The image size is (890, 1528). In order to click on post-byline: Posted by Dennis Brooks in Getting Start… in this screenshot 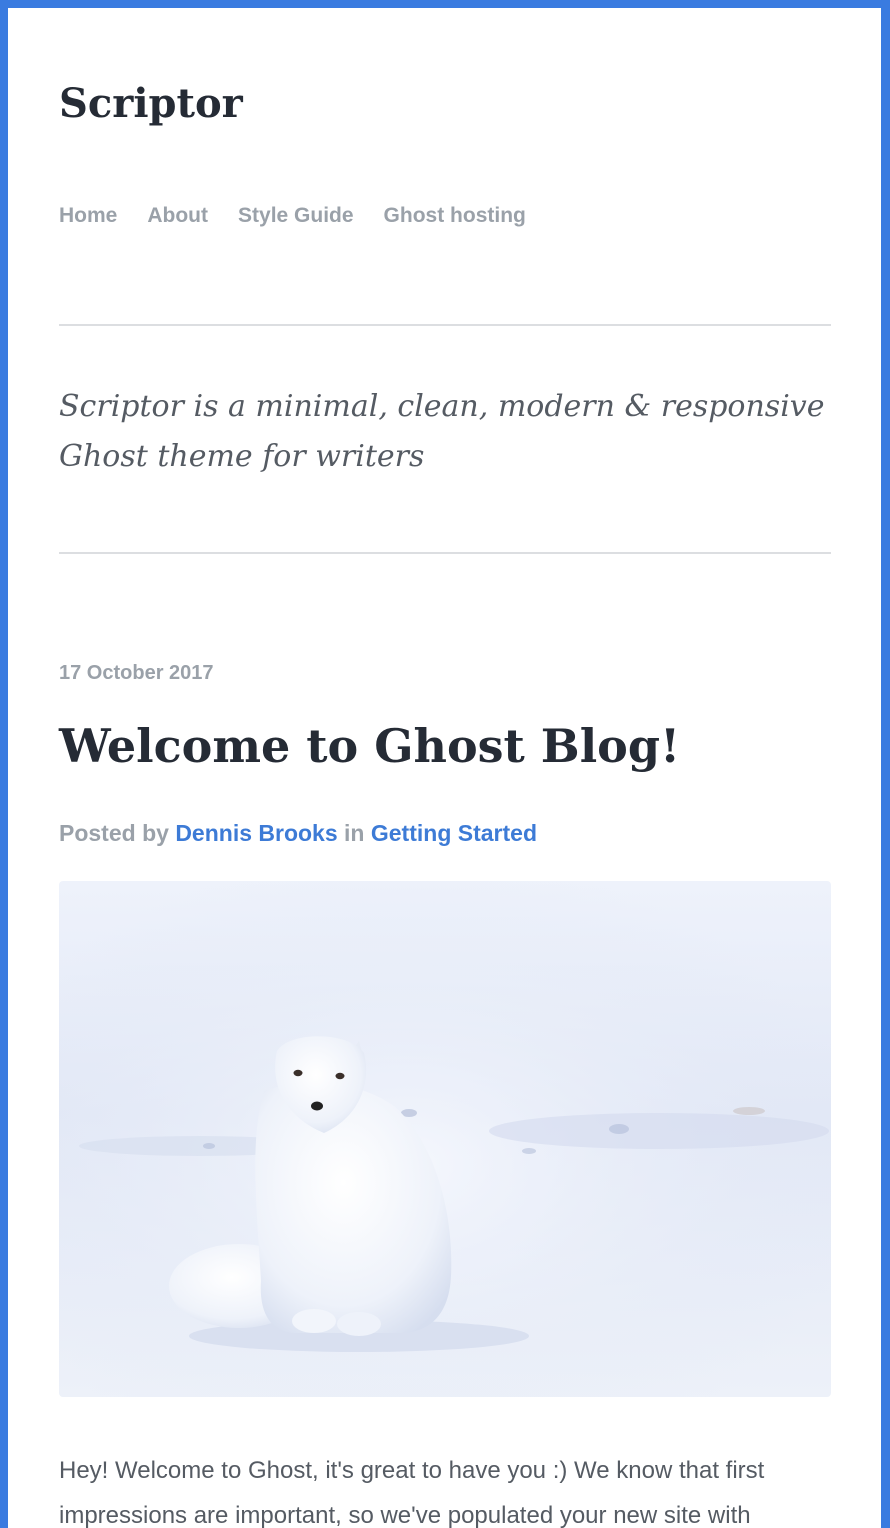, I will do `click(298, 833)`.